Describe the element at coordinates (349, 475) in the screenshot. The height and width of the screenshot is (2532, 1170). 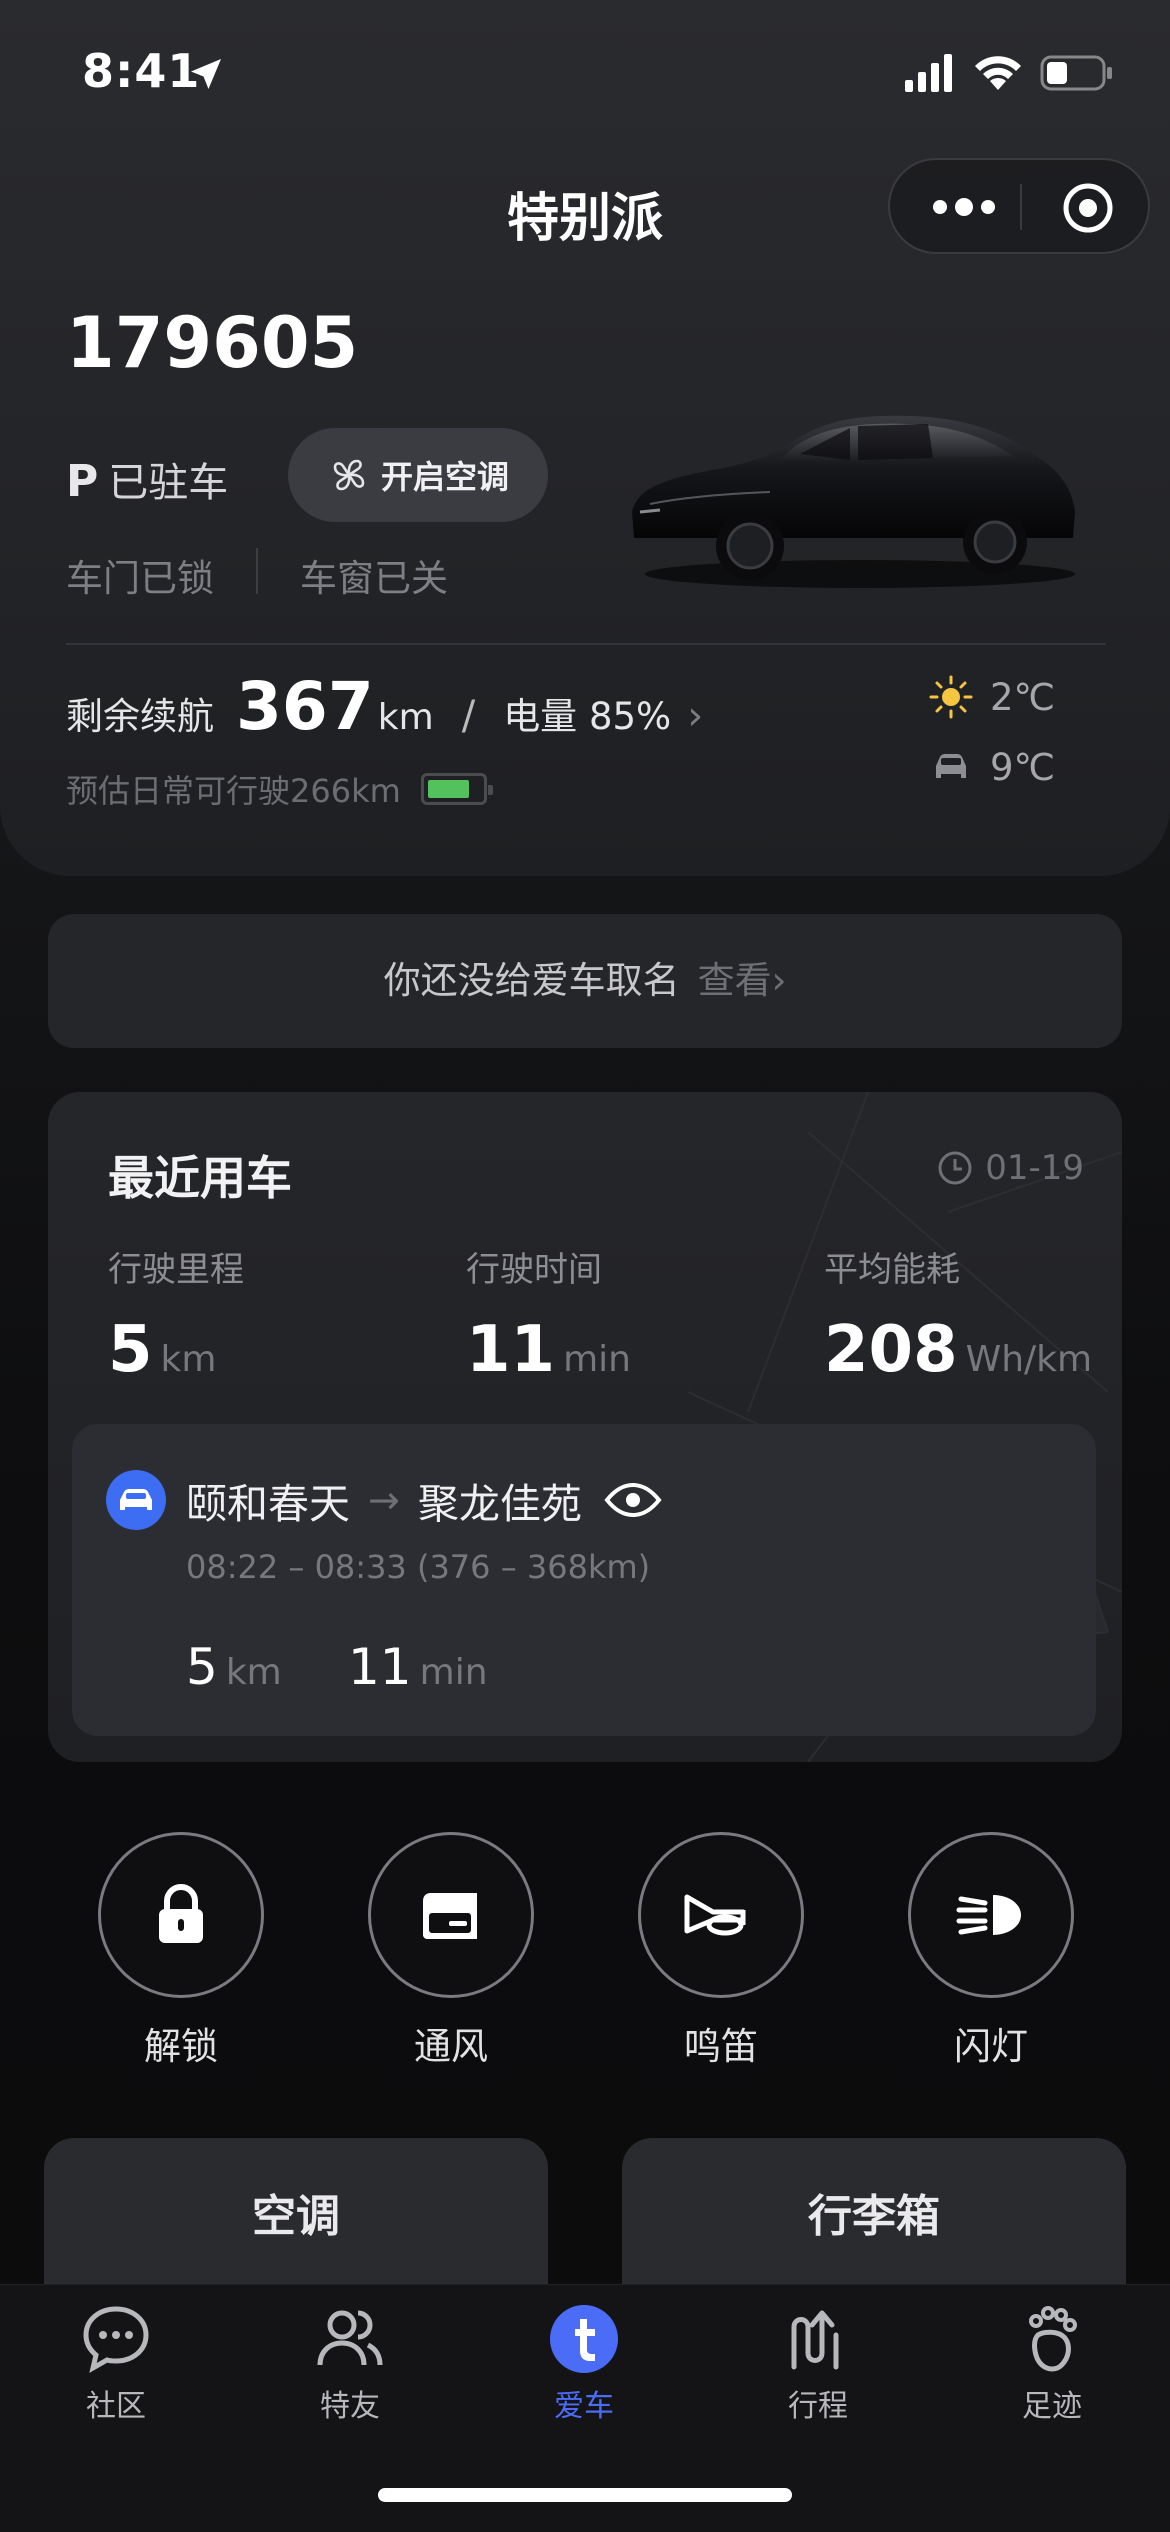
I see `fan-icon` at that location.